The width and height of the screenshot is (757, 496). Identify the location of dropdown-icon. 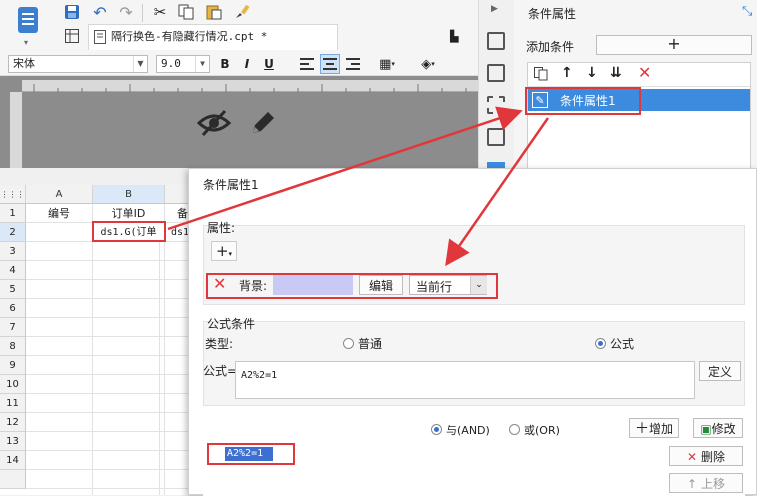
(496, 137).